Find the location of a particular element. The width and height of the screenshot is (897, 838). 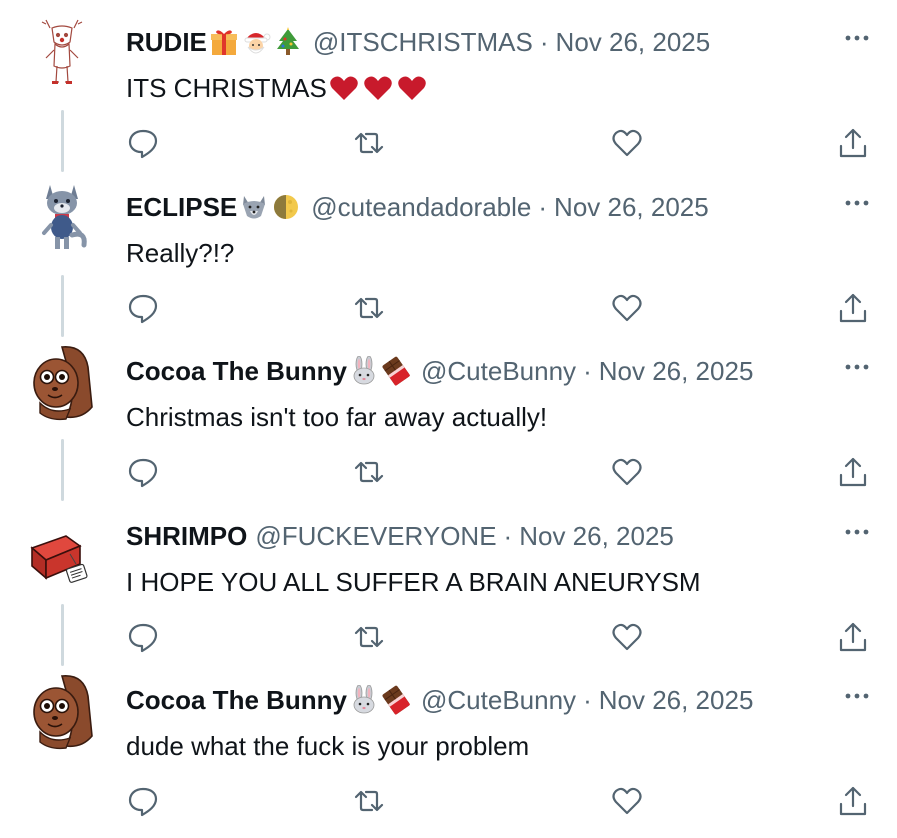

tweet-text: Really?!? is located at coordinates (180, 253).